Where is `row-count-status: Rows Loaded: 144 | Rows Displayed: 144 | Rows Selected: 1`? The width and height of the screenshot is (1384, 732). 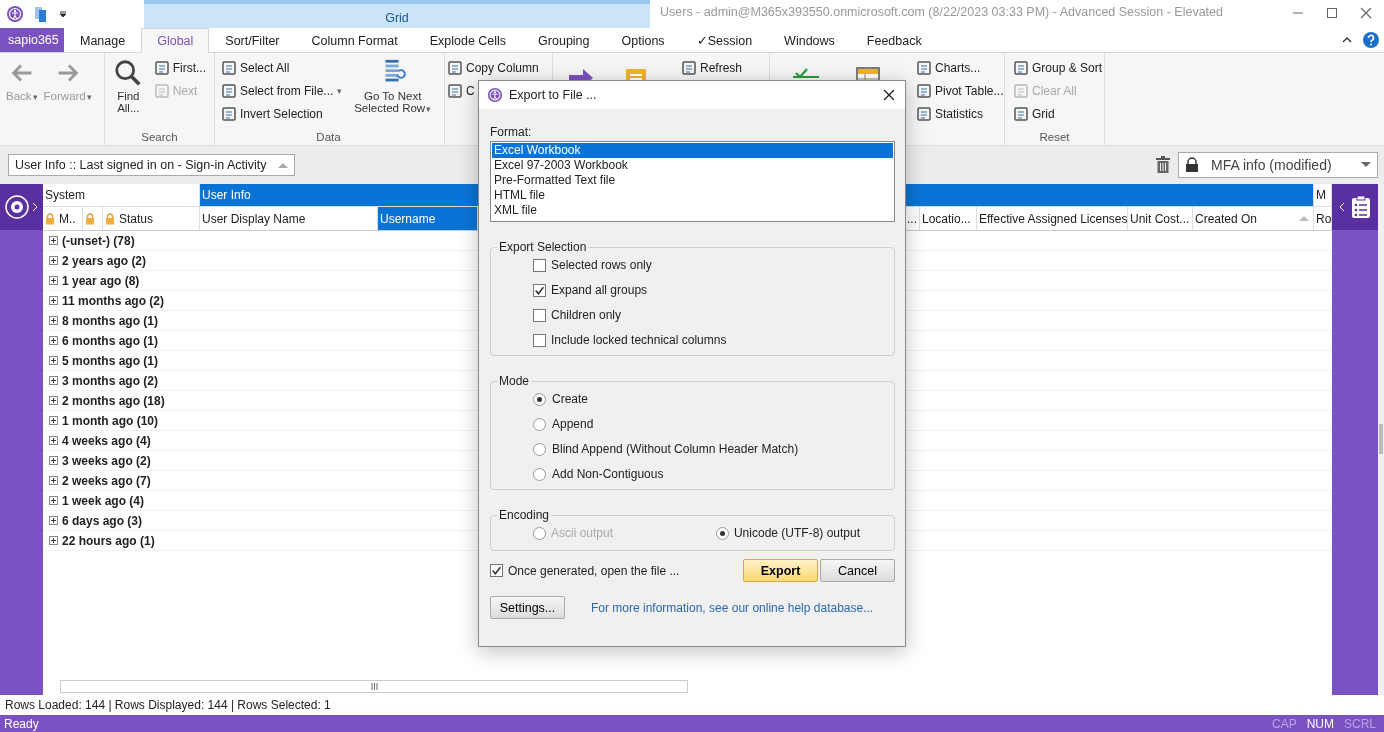
row-count-status: Rows Loaded: 144 | Rows Displayed: 144 | Rows Selected: 1 is located at coordinates (168, 705).